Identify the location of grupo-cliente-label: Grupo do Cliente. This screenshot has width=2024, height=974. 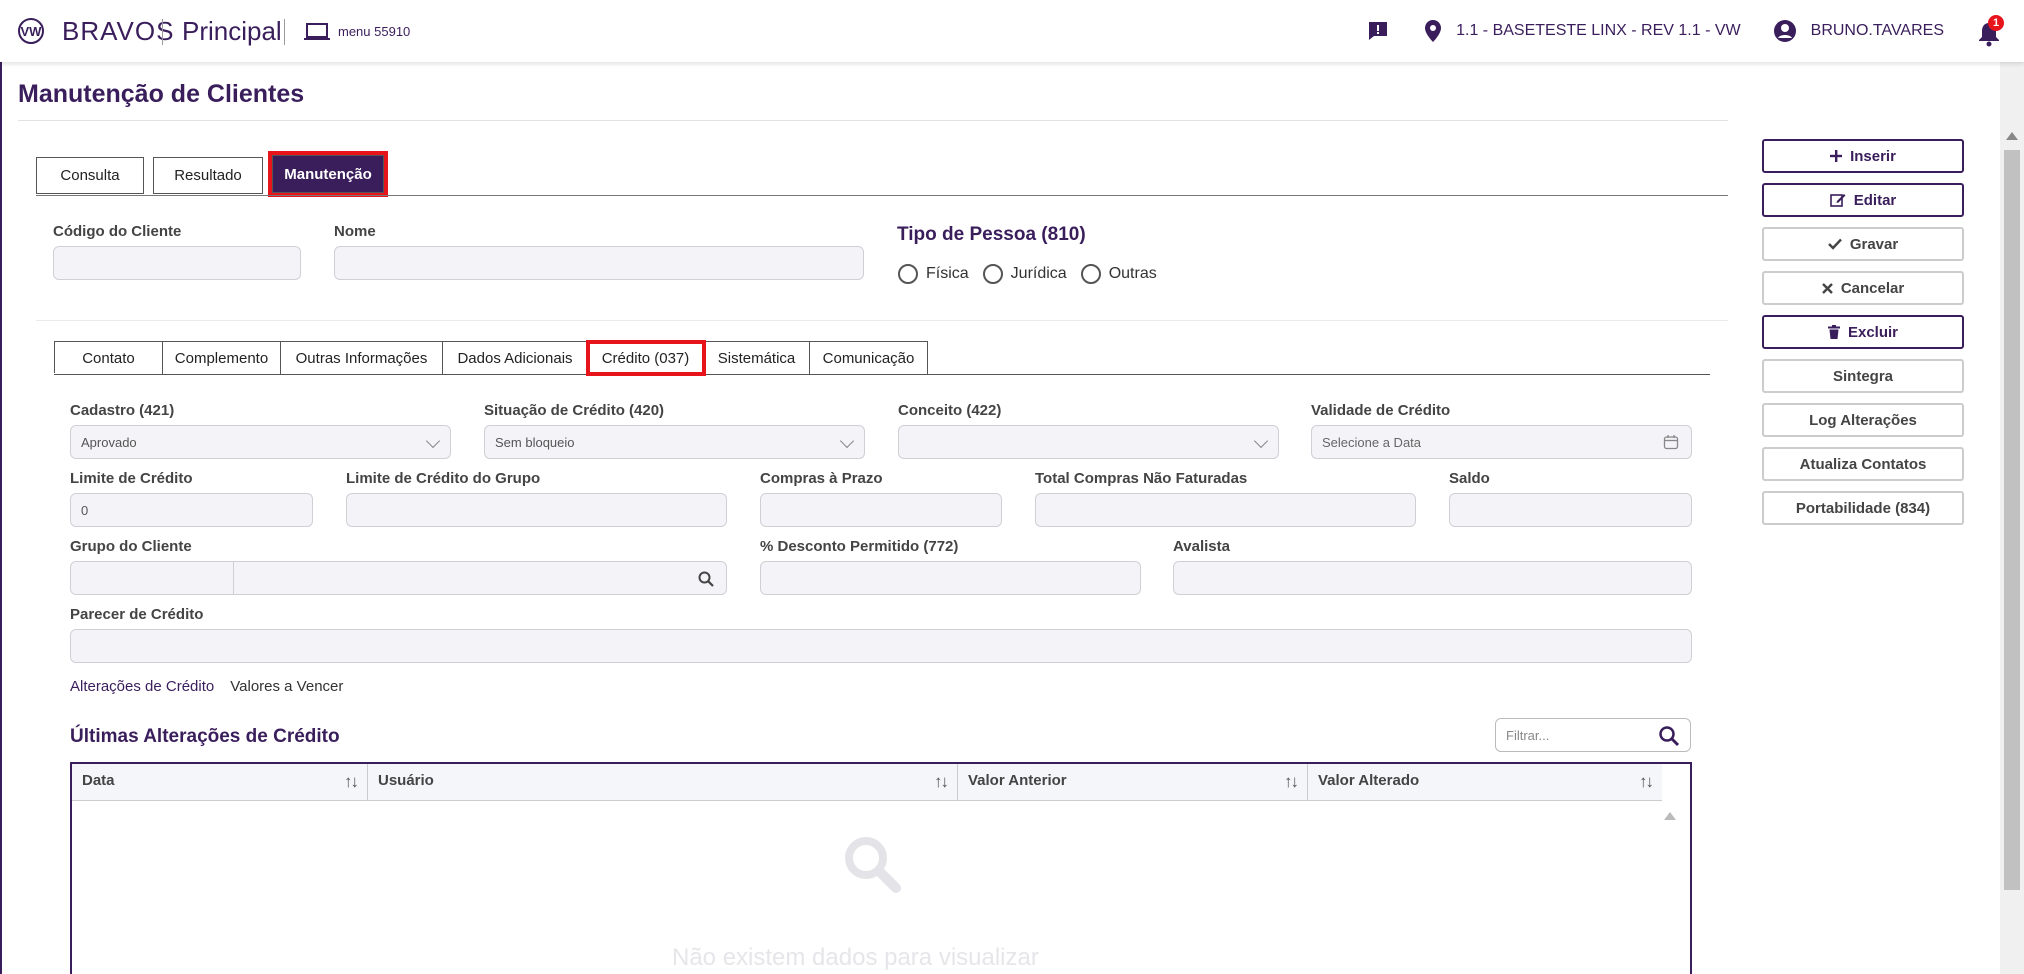
(131, 546).